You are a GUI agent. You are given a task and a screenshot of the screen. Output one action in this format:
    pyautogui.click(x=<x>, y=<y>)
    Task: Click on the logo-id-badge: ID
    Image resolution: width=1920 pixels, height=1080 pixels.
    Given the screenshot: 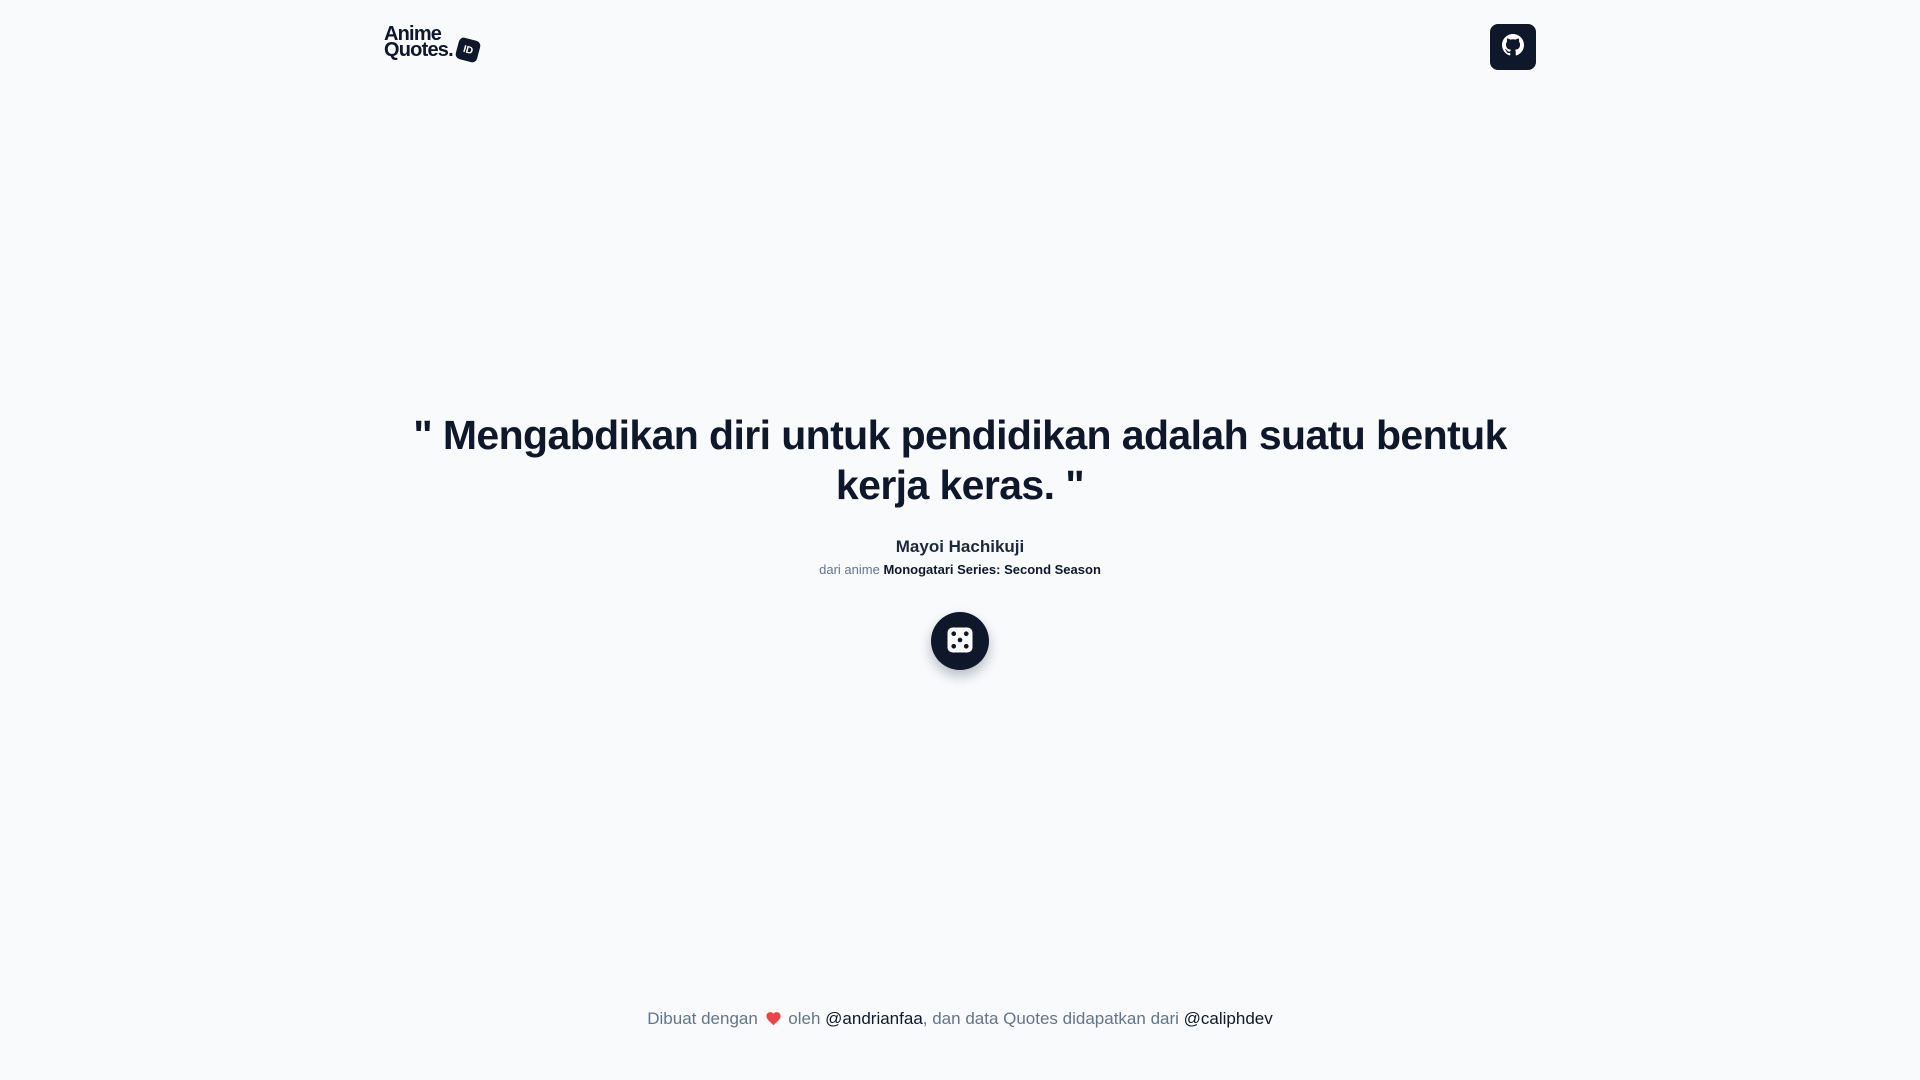 What is the action you would take?
    pyautogui.click(x=468, y=50)
    